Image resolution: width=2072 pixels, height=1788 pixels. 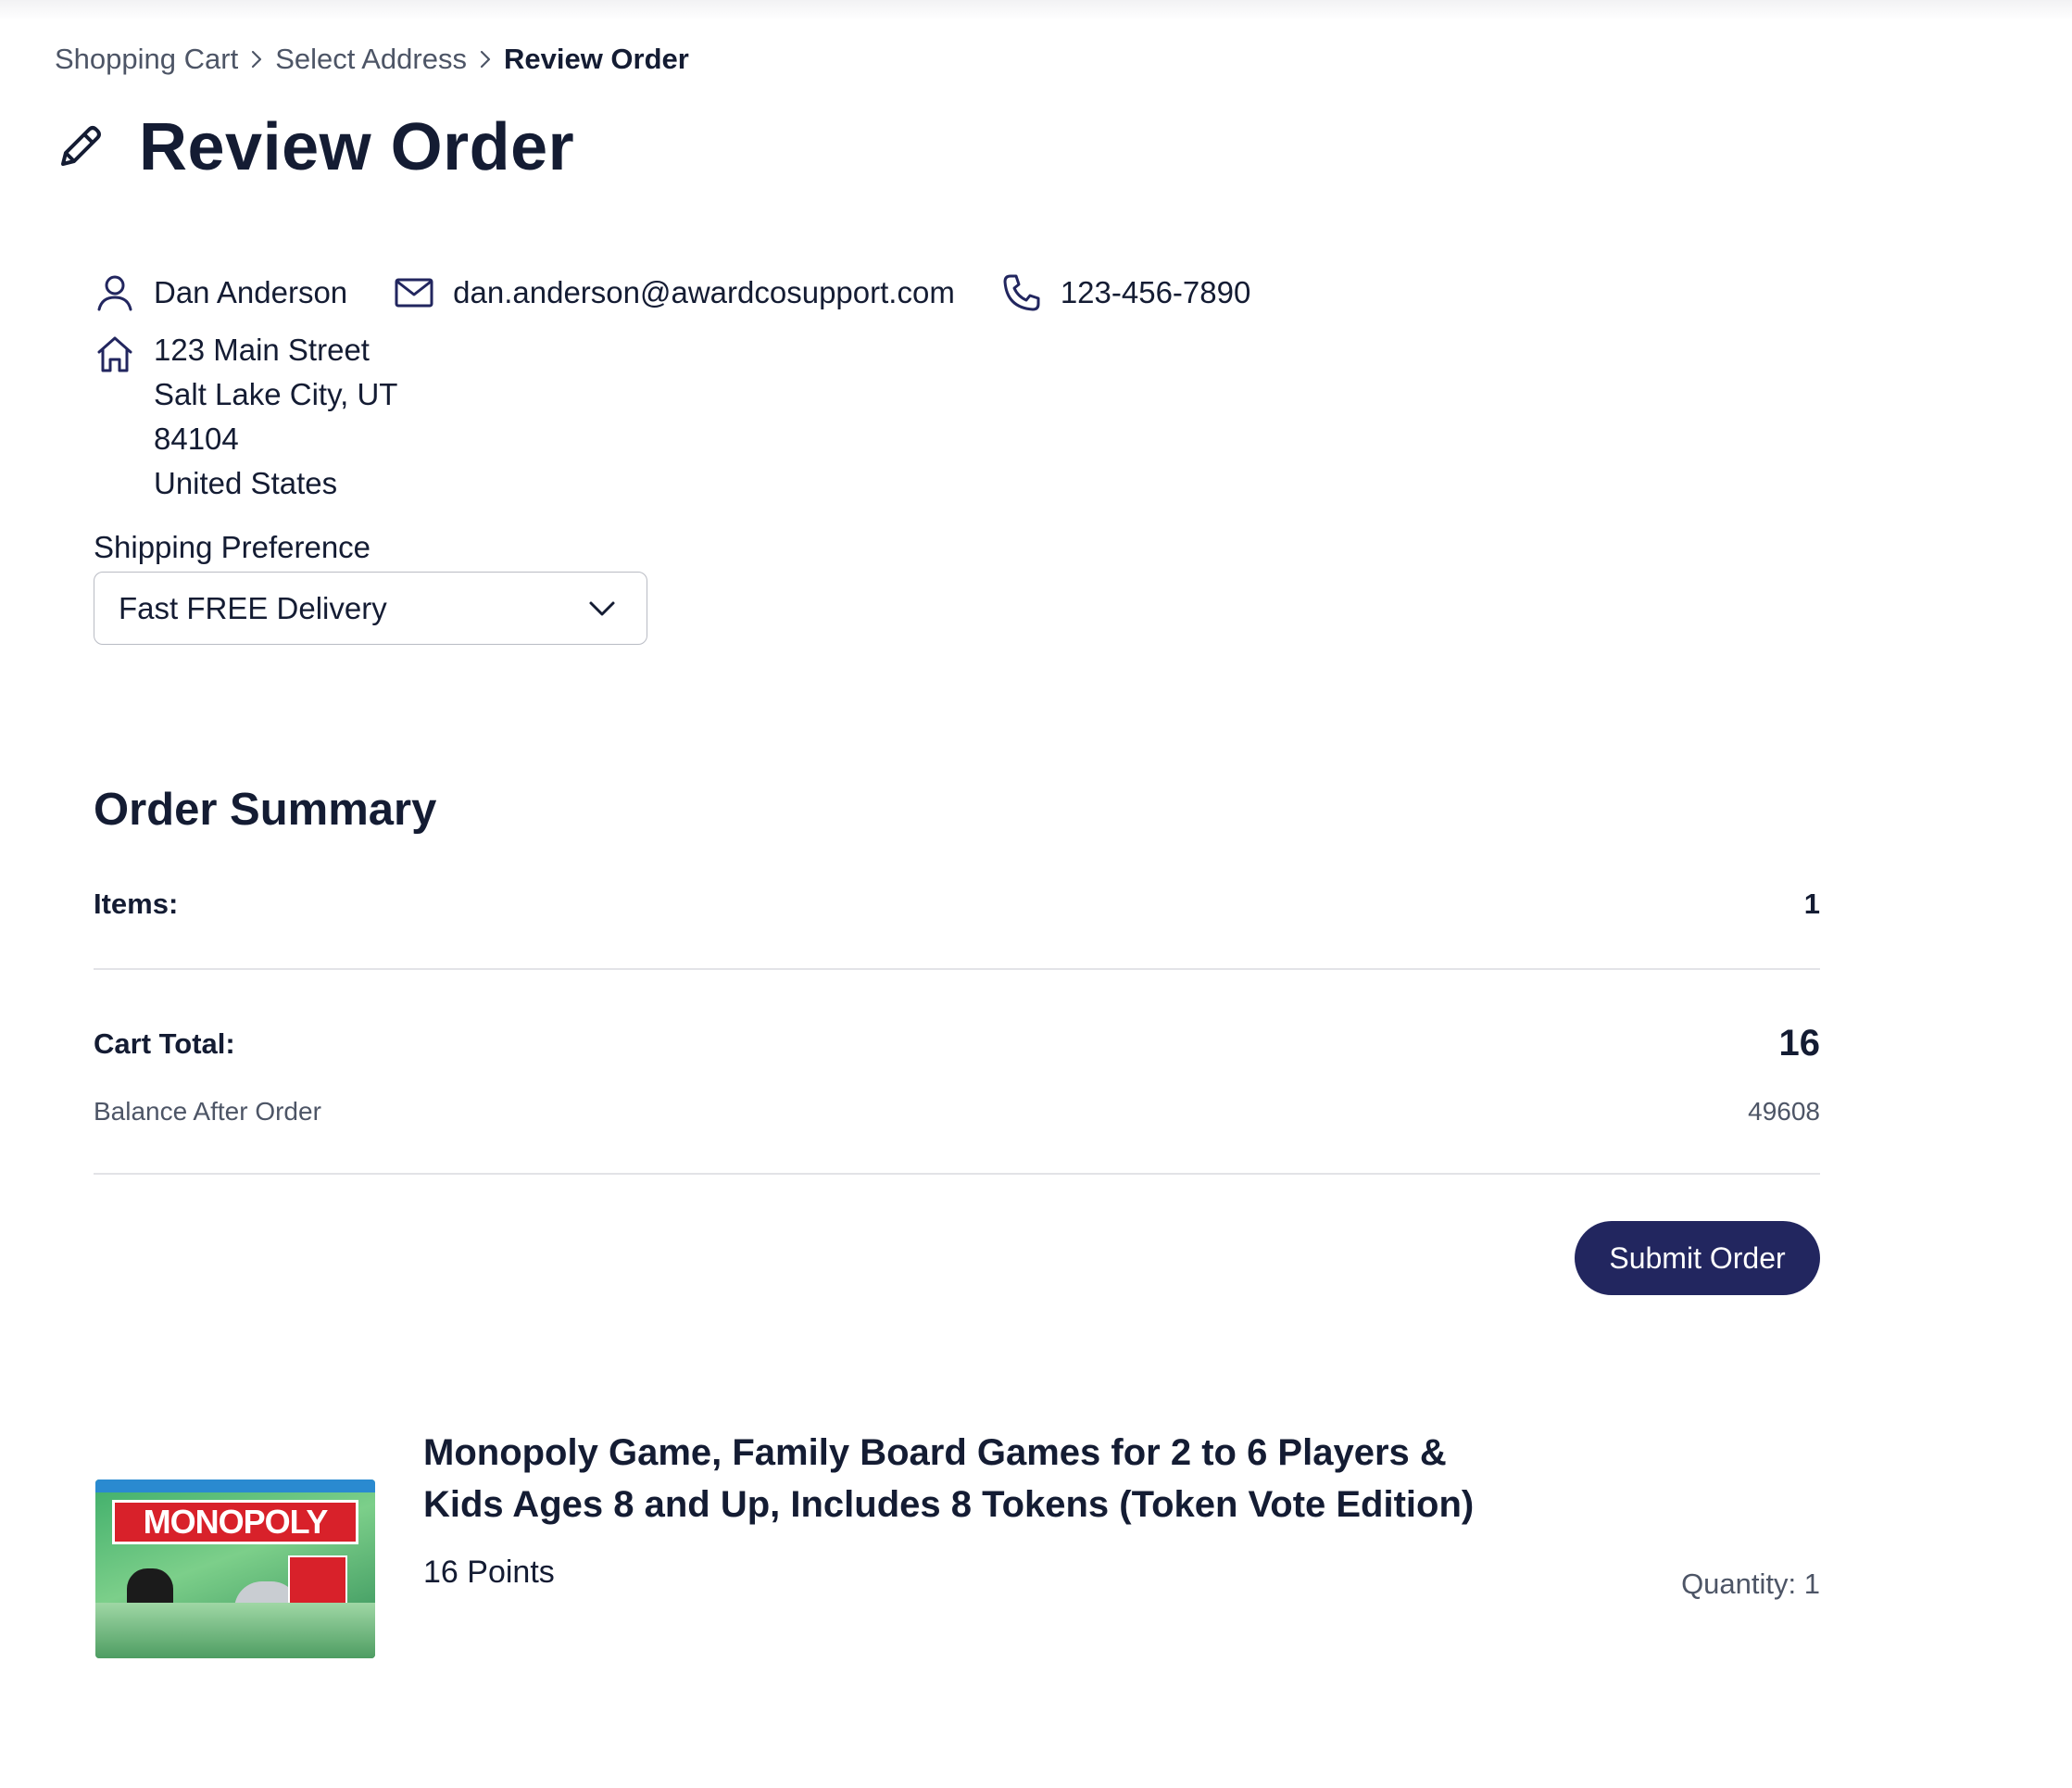 What do you see at coordinates (164, 1043) in the screenshot?
I see `cart-total-label: Cart Total:` at bounding box center [164, 1043].